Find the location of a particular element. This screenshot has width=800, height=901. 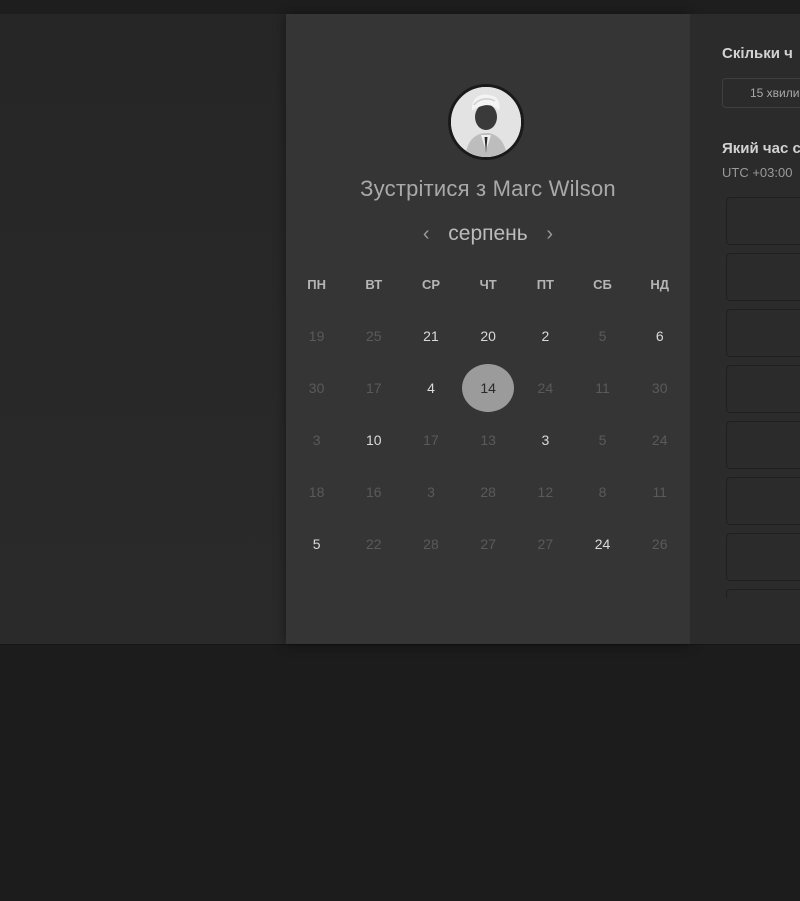

calendar-day-number: 13 is located at coordinates (488, 440).